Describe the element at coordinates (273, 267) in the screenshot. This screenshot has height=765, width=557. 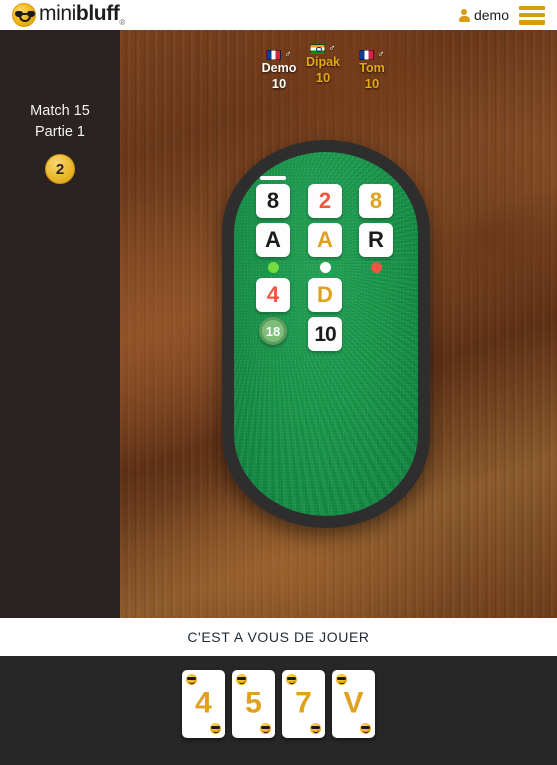
I see `status-dot-green` at that location.